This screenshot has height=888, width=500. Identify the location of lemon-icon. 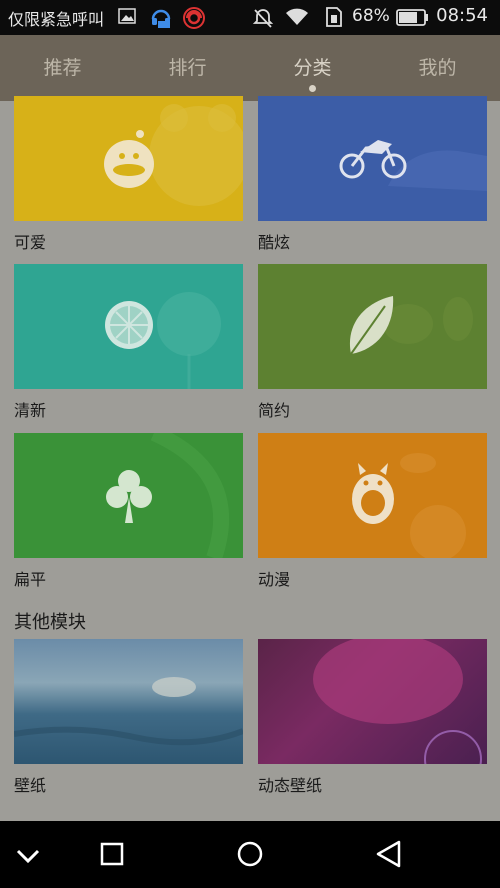
(129, 327).